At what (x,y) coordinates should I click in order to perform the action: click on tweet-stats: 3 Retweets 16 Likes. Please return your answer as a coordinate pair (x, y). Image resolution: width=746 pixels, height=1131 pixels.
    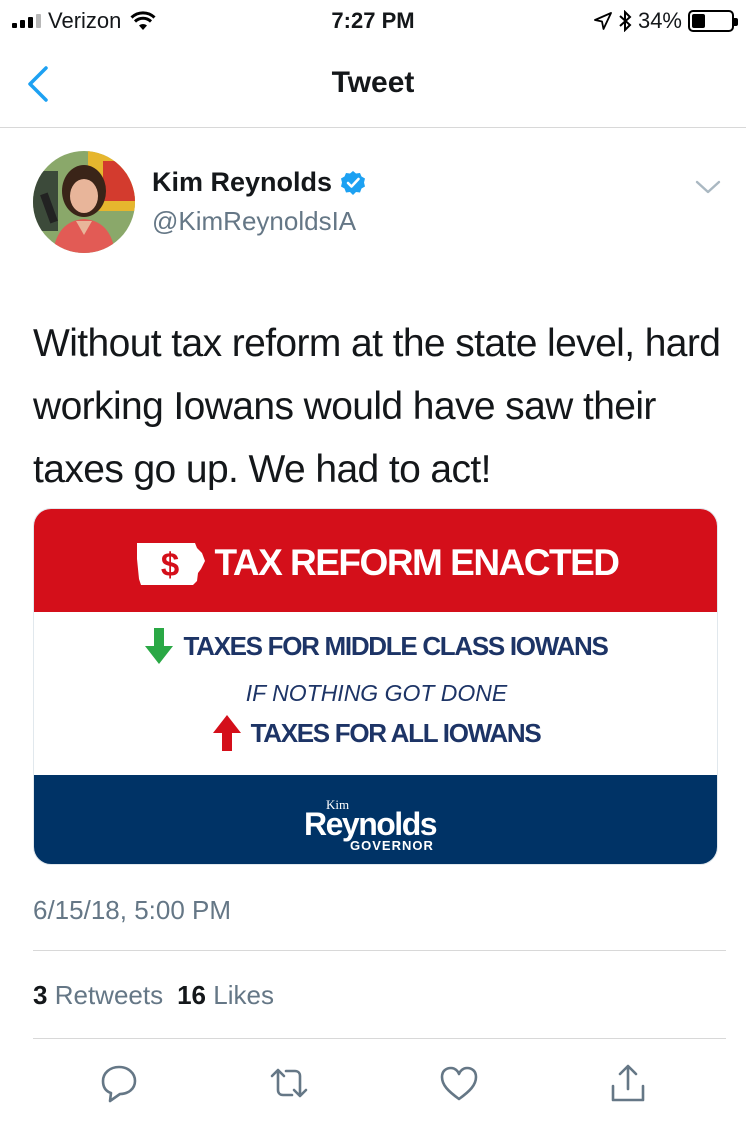
    Looking at the image, I should click on (153, 995).